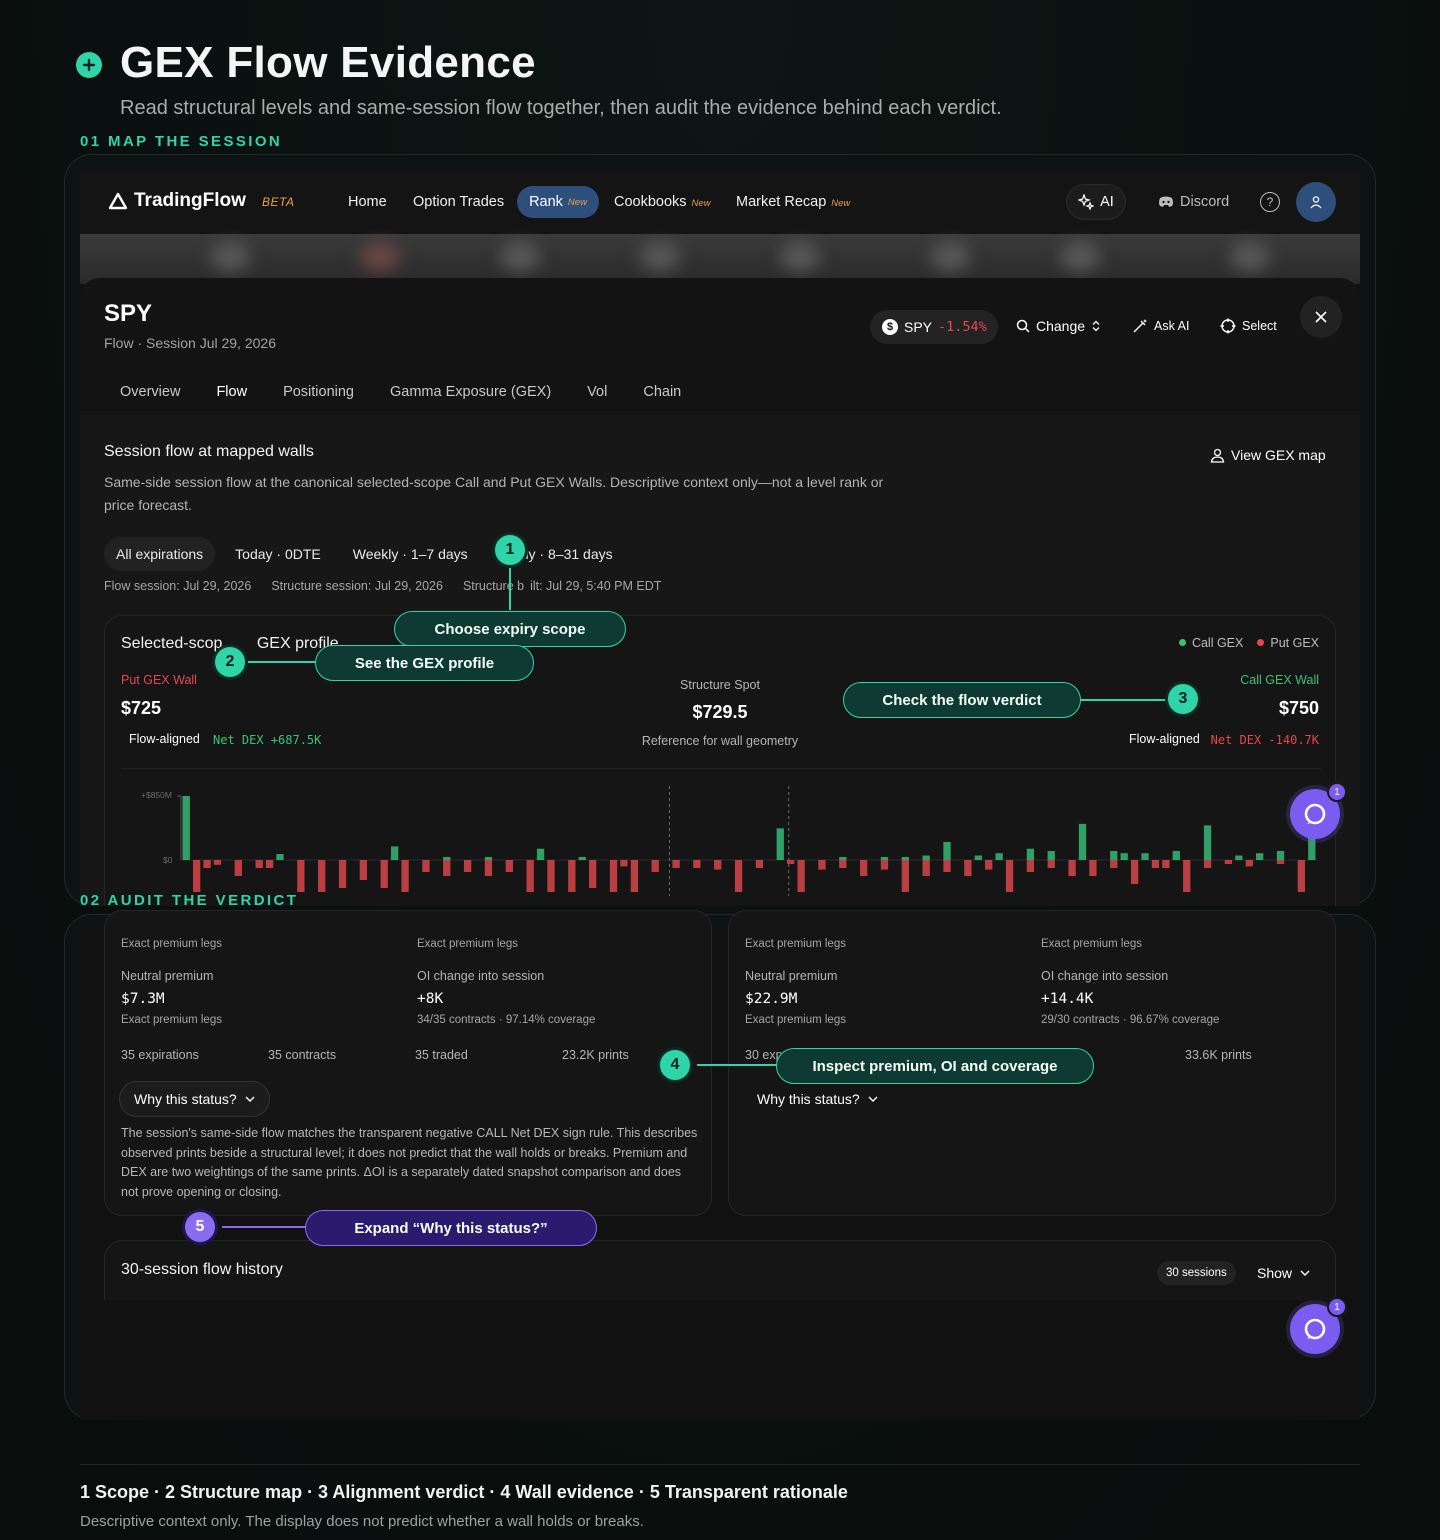  I want to click on divider, so click(721, 768).